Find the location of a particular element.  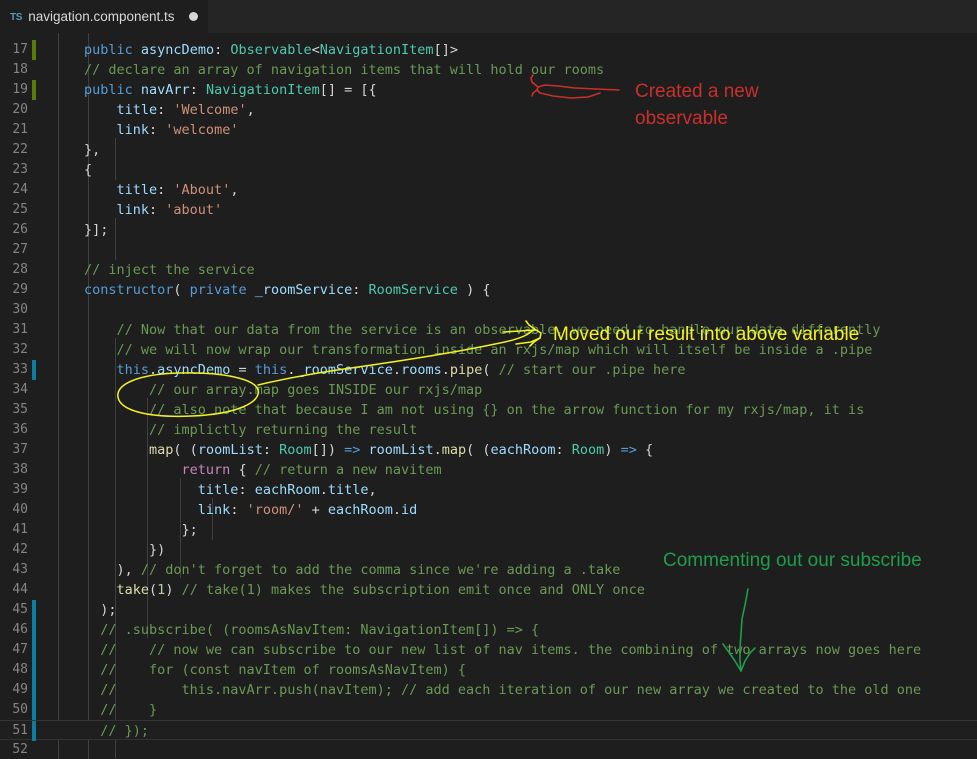

code-text: }; is located at coordinates (141, 530).